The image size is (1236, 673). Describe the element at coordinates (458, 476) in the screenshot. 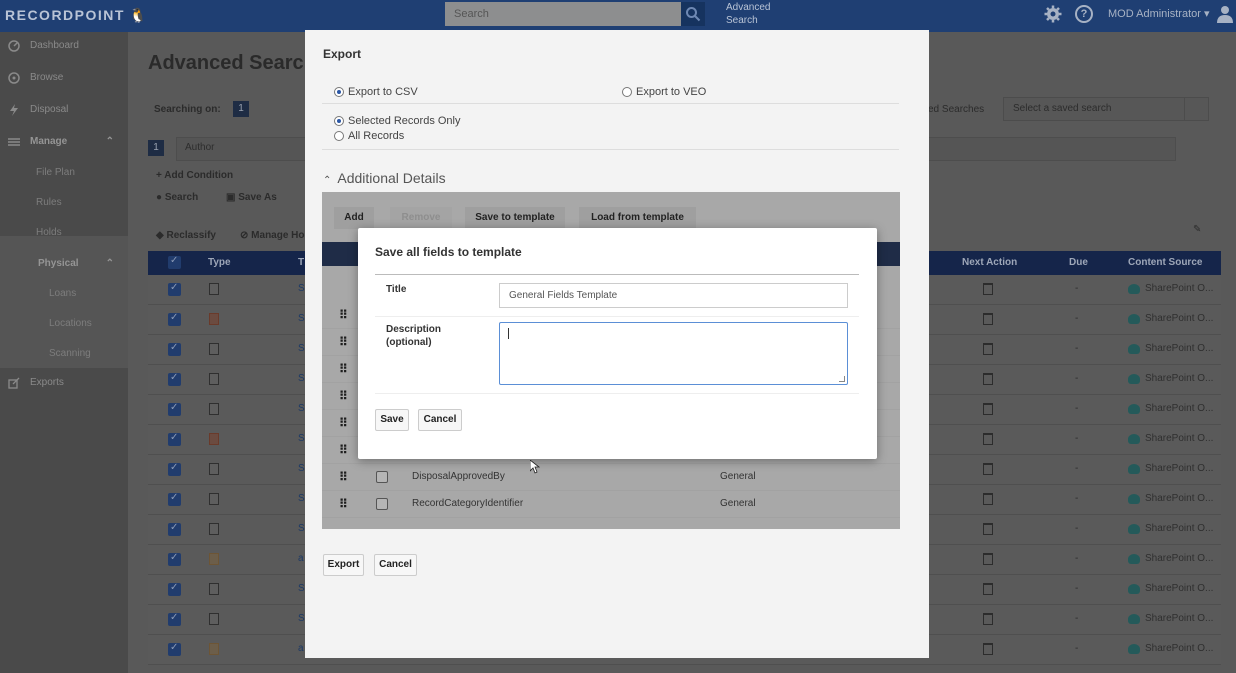

I see `field-name: DisposalApprovedBy` at that location.